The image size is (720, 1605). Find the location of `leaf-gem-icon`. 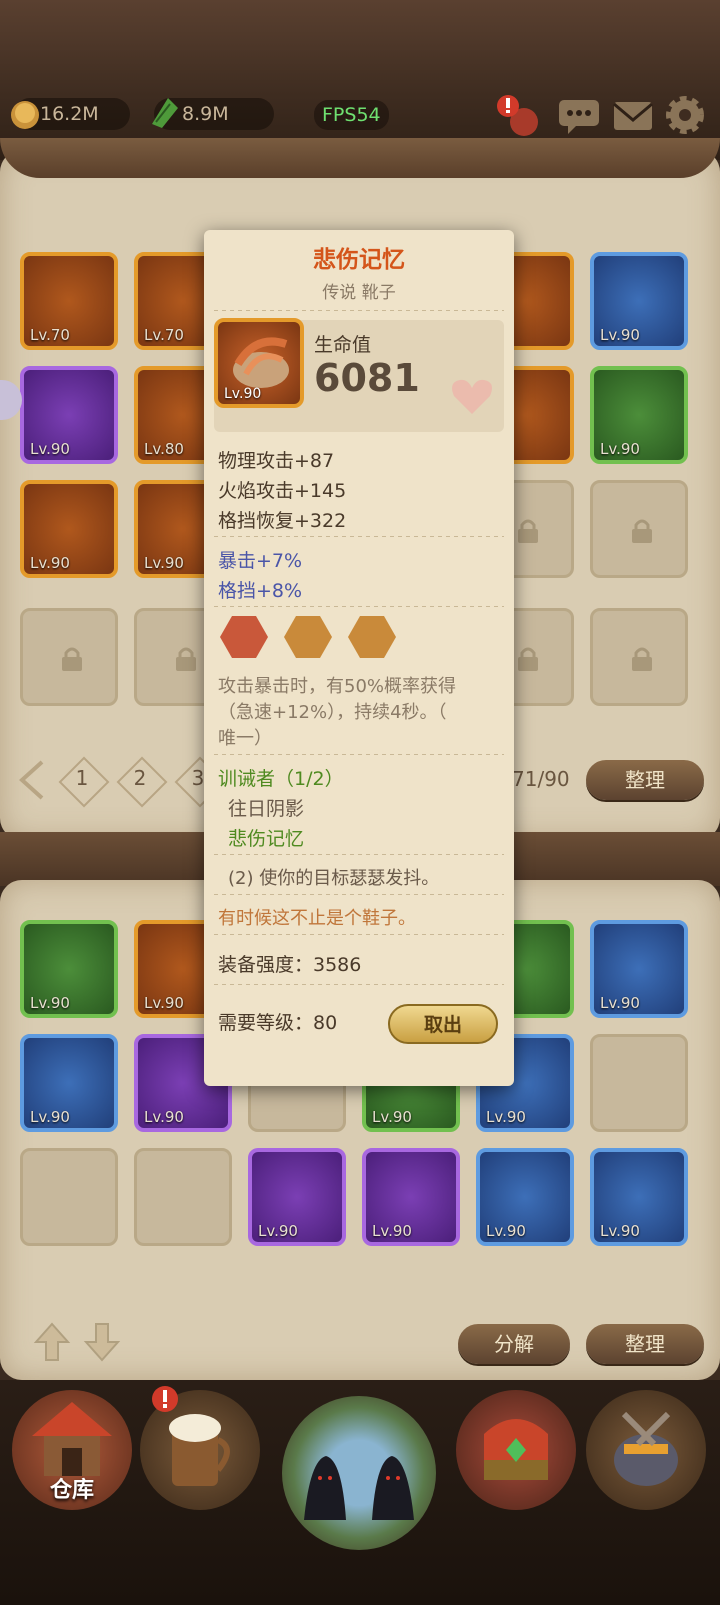

leaf-gem-icon is located at coordinates (165, 113).